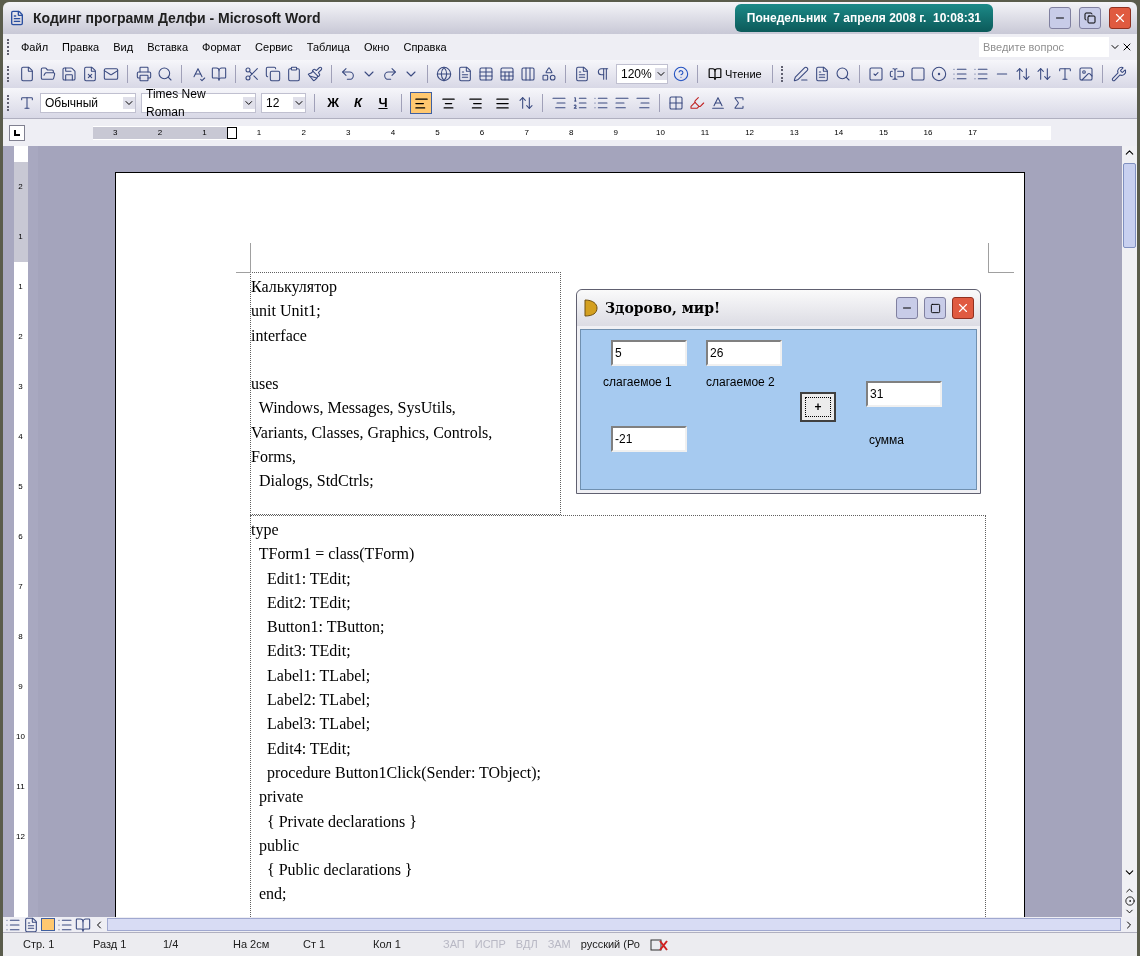 This screenshot has height=956, width=1140. What do you see at coordinates (1090, 18) in the screenshot?
I see `restore-button` at bounding box center [1090, 18].